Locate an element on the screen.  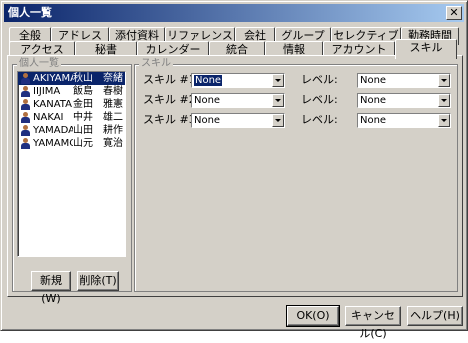
level-1-value: None is located at coordinates (373, 80).